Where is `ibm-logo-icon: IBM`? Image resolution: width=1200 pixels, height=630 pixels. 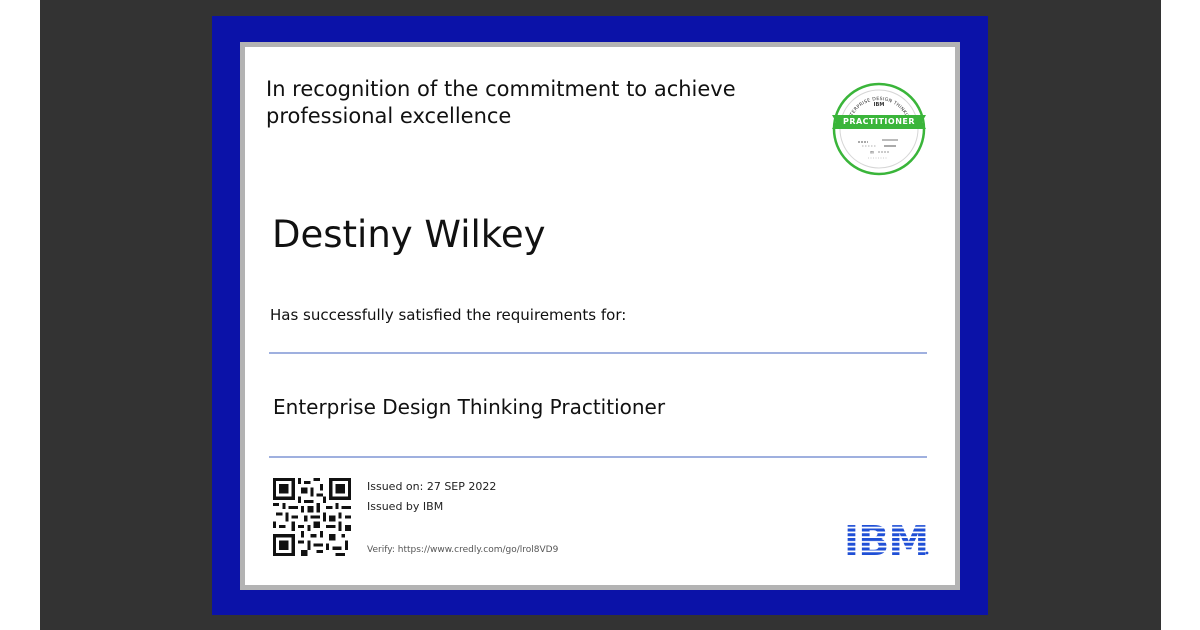
ibm-logo-icon: IBM is located at coordinates (887, 538).